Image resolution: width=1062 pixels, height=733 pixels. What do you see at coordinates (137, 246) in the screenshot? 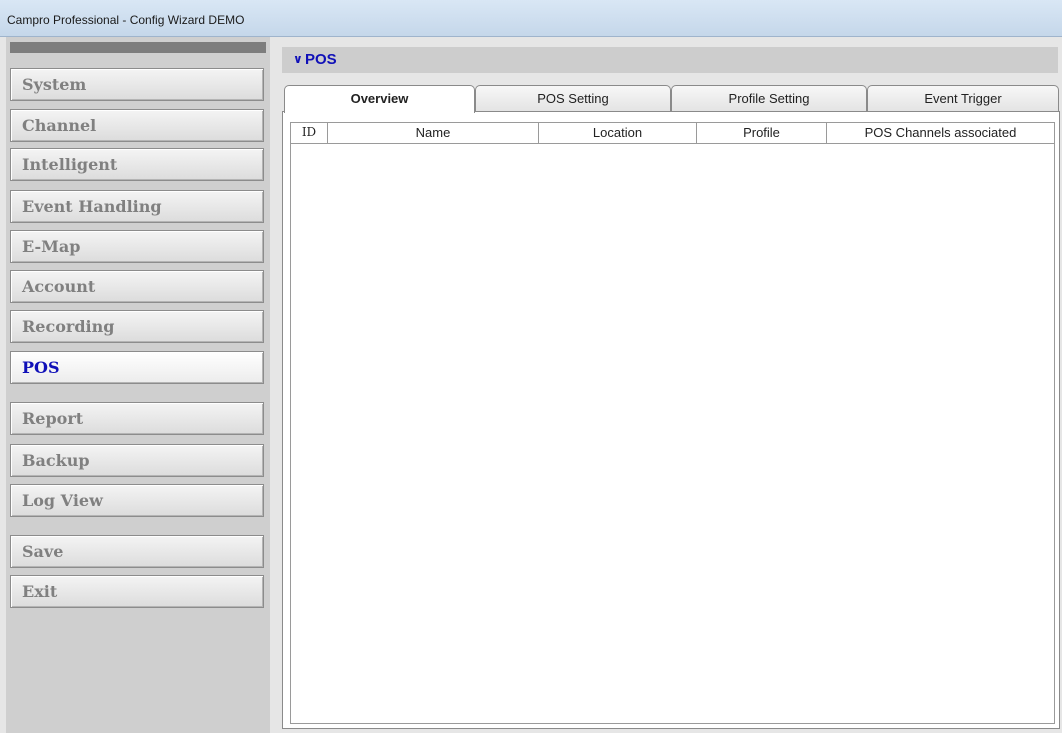
I see `sidebar-item-e-map: E-Map` at bounding box center [137, 246].